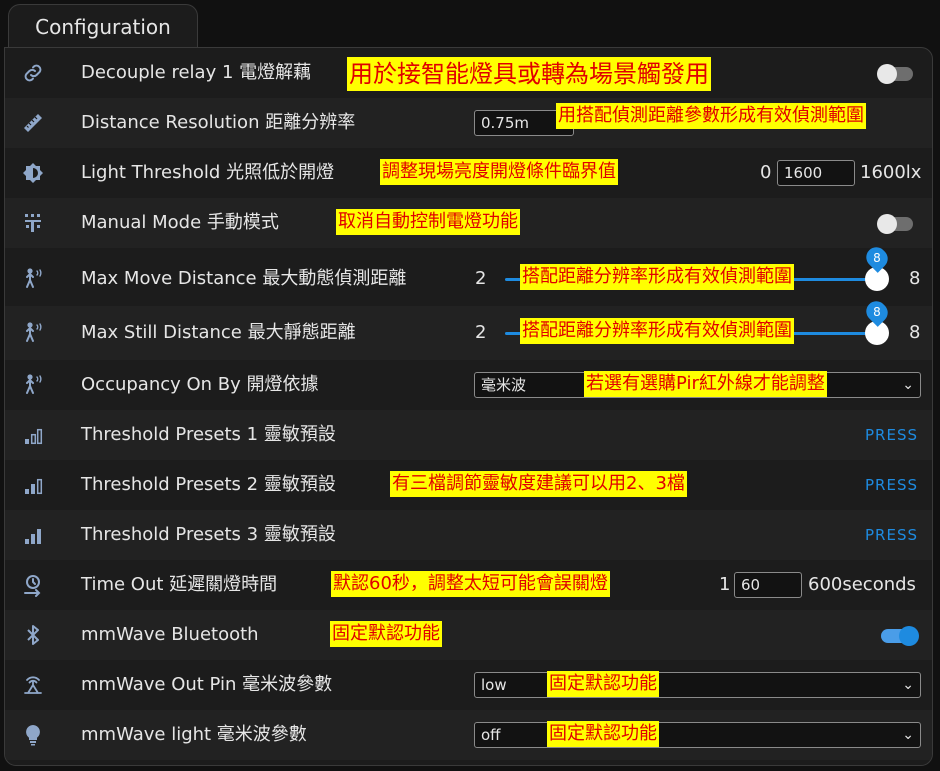  I want to click on row-label: mmWave Out Pin 毫米波參數, so click(207, 684).